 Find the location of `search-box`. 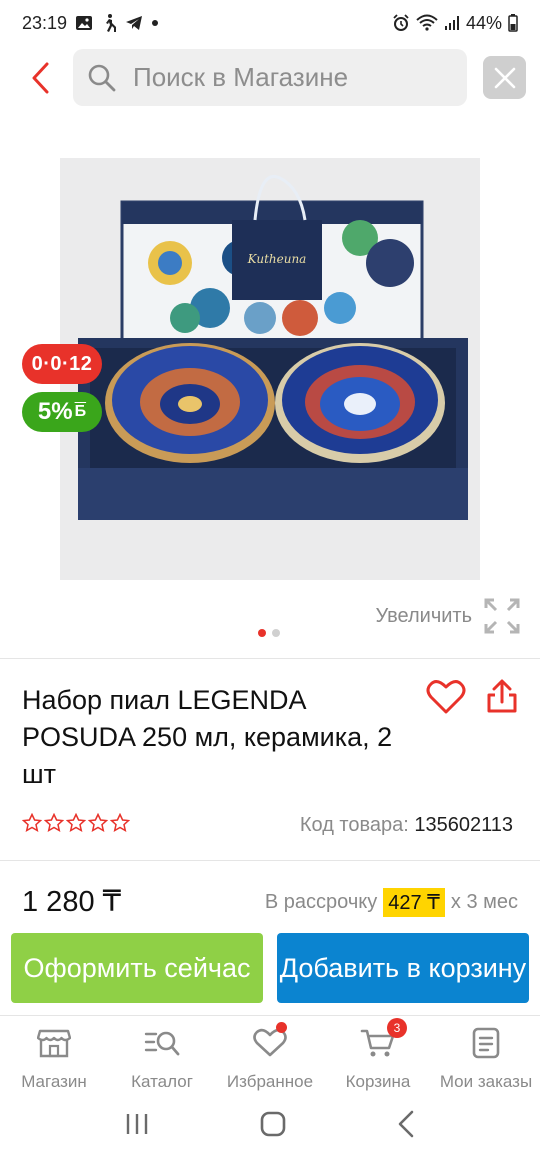

search-box is located at coordinates (270, 77).